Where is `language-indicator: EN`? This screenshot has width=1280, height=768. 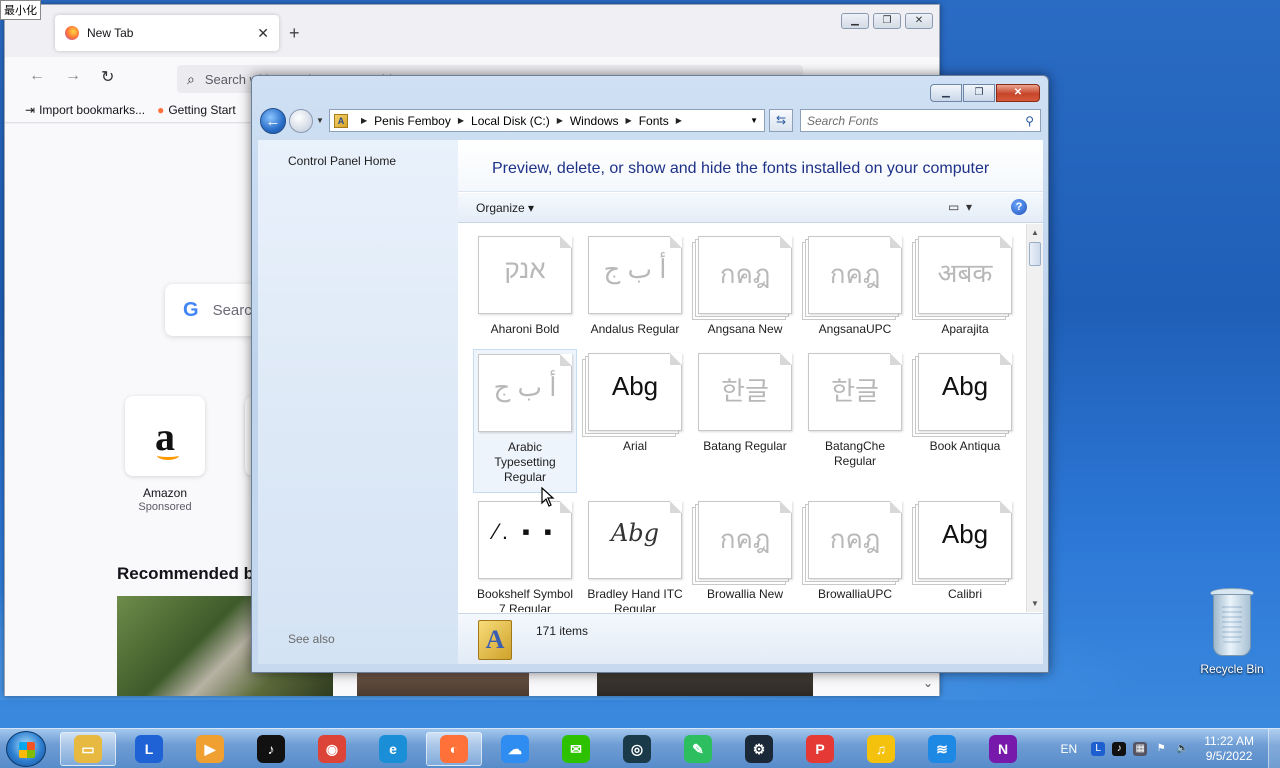 language-indicator: EN is located at coordinates (1069, 749).